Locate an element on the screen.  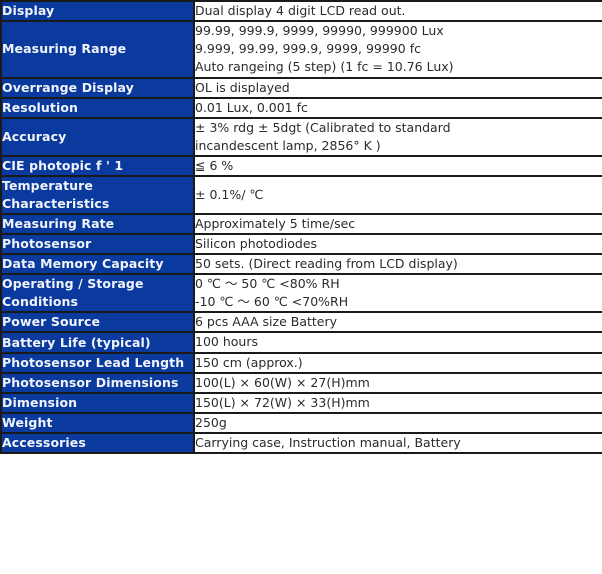
spec-value-cell: OL is displayed is located at coordinates (398, 88).